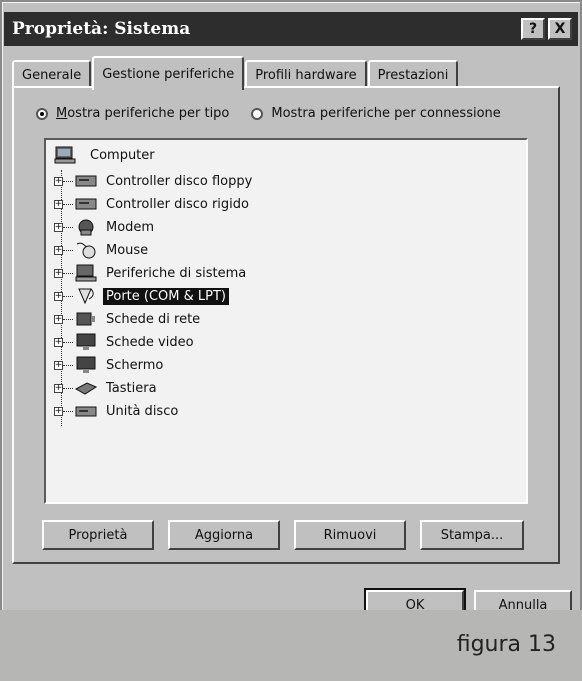 This screenshot has width=582, height=681. I want to click on display-adapter-icon, so click(86, 342).